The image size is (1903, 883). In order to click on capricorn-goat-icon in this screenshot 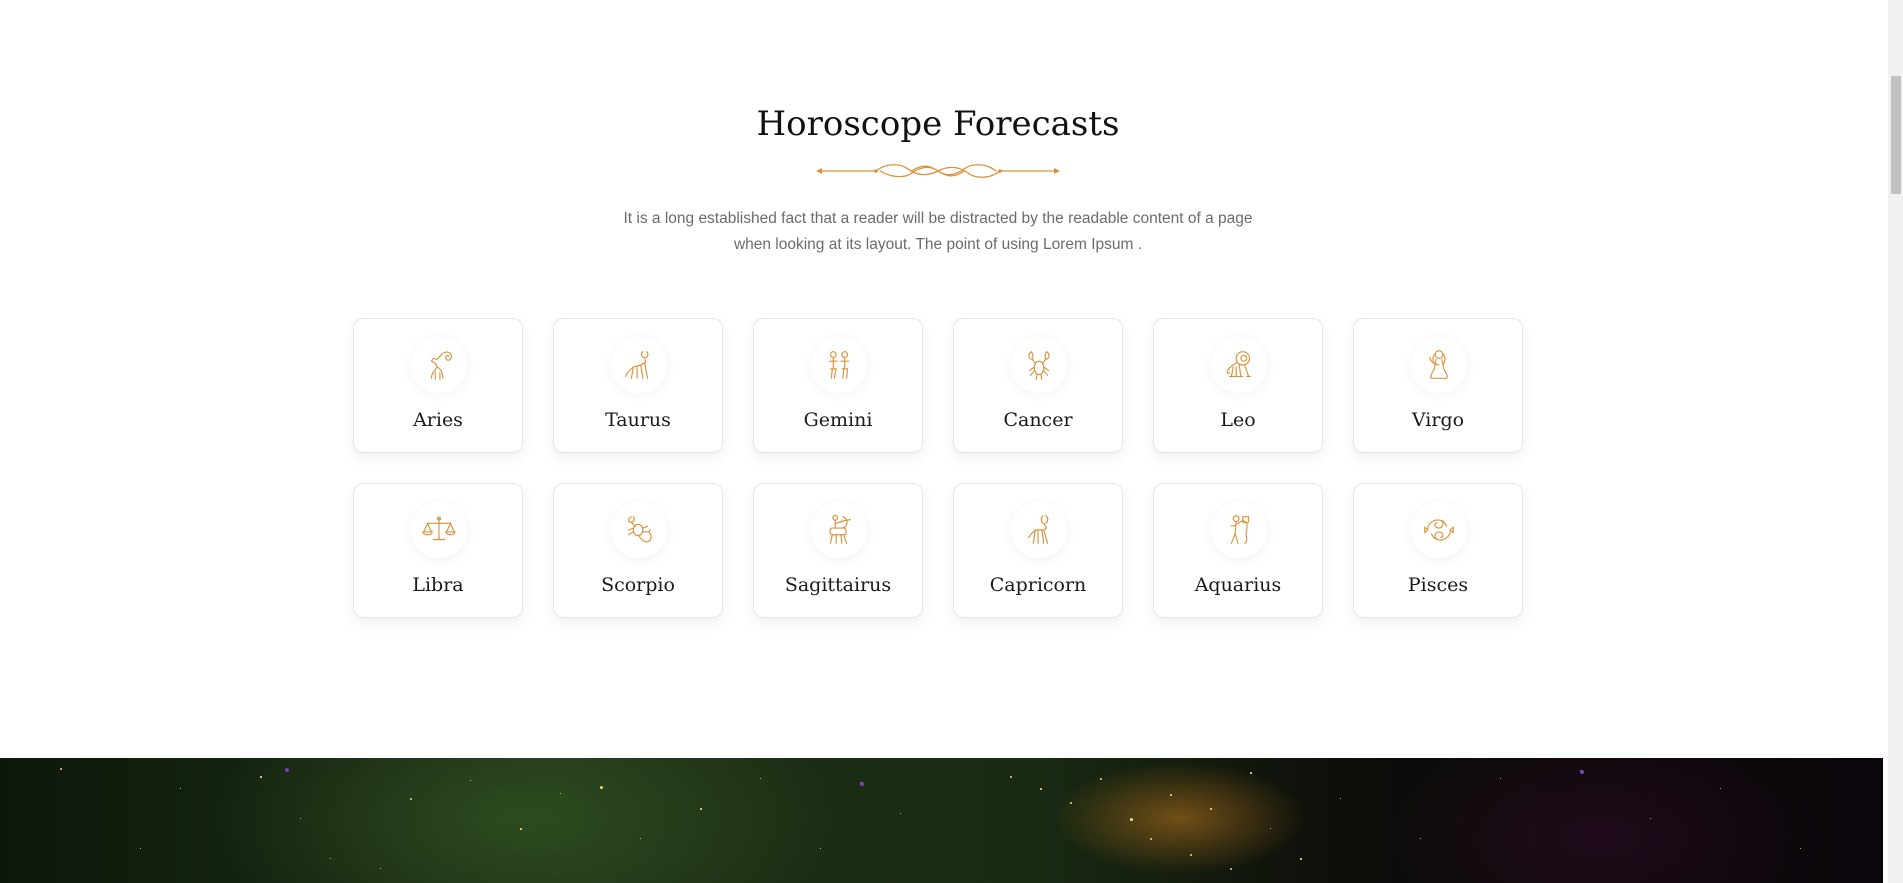, I will do `click(1038, 529)`.